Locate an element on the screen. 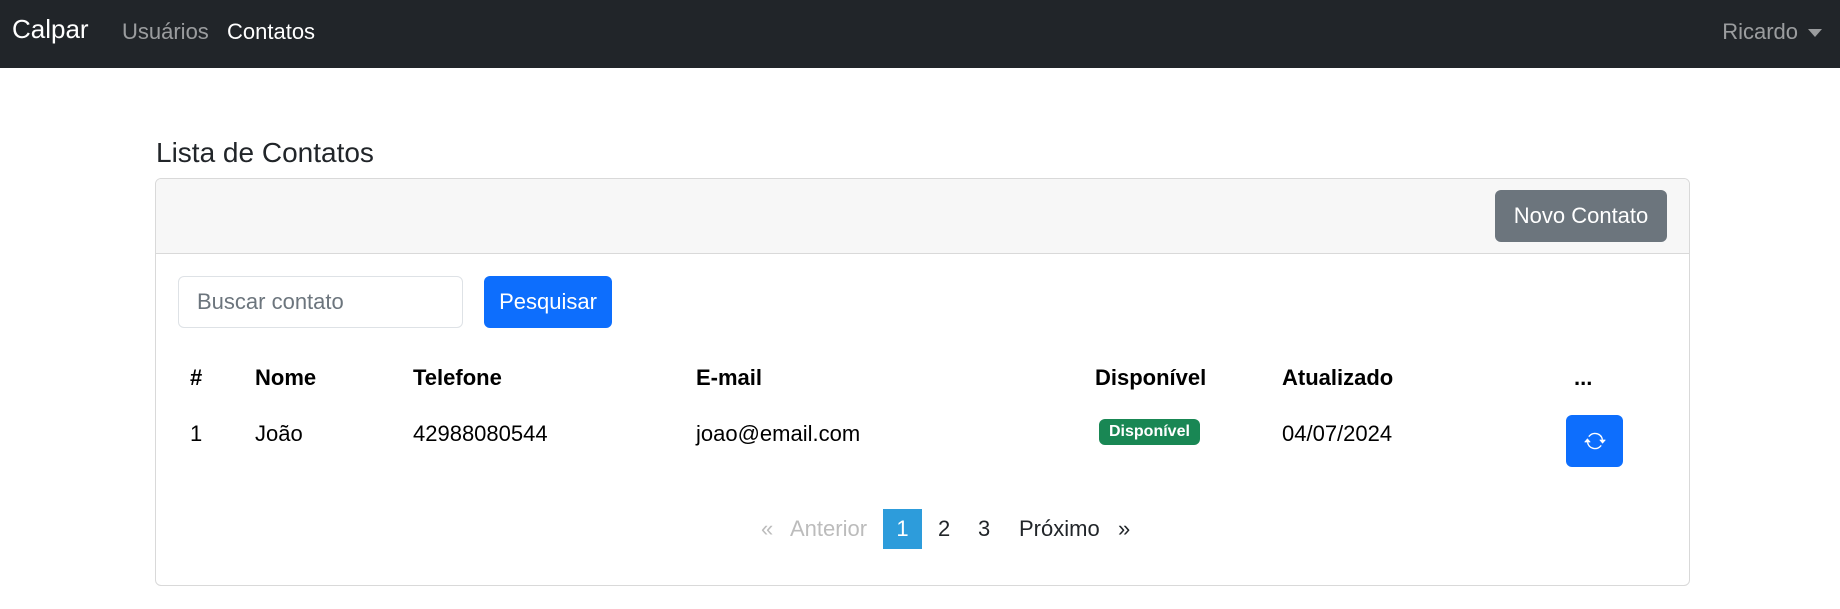 This screenshot has width=1840, height=609. pagination-first-icon: « is located at coordinates (767, 528).